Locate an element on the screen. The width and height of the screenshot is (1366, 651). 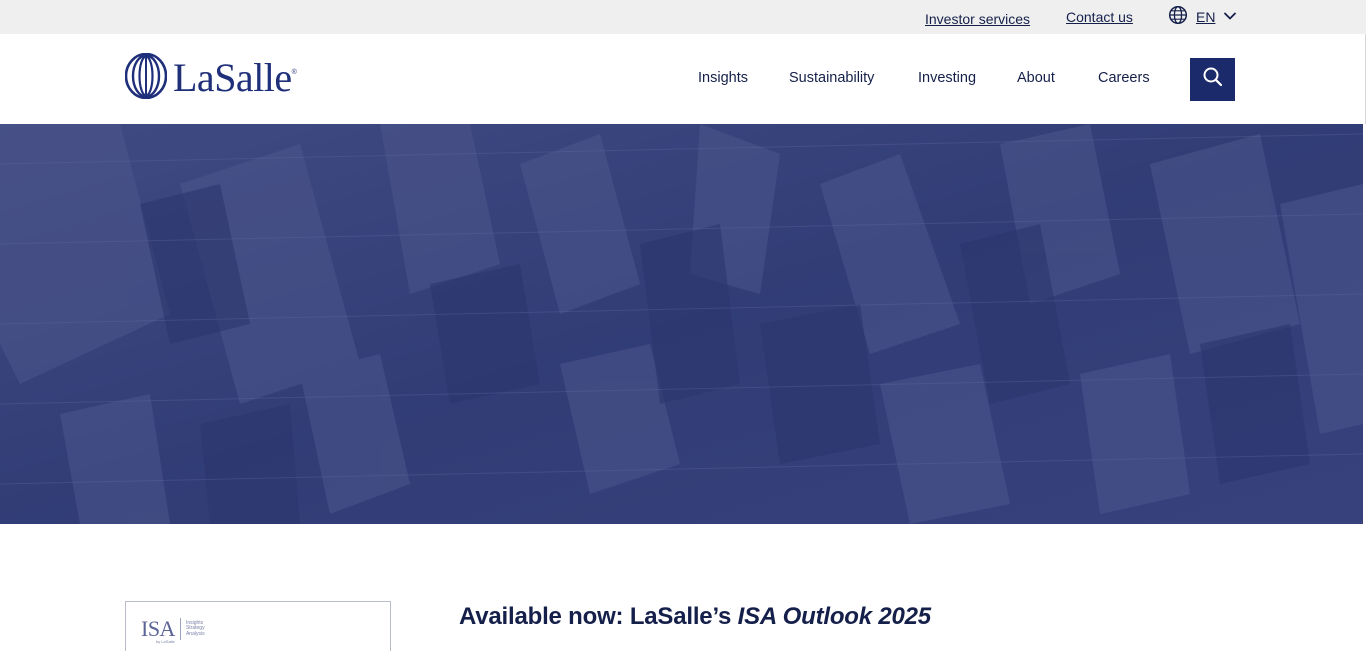
nav-sustainability: Sustainability is located at coordinates (831, 78).